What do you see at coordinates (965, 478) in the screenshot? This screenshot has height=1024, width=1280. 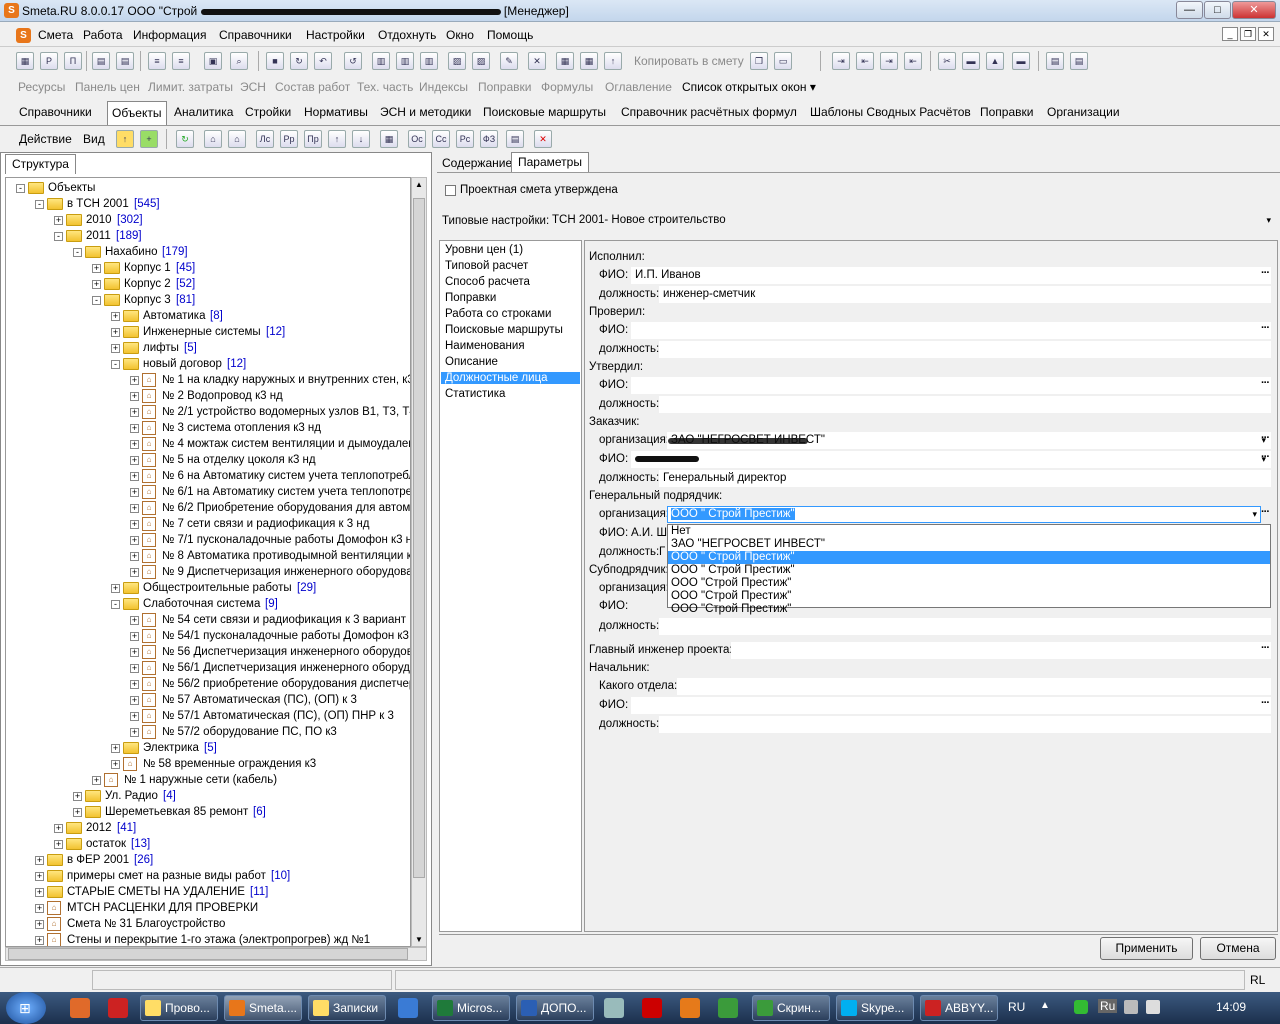 I see `customer-pos-field: Генеральный директор` at bounding box center [965, 478].